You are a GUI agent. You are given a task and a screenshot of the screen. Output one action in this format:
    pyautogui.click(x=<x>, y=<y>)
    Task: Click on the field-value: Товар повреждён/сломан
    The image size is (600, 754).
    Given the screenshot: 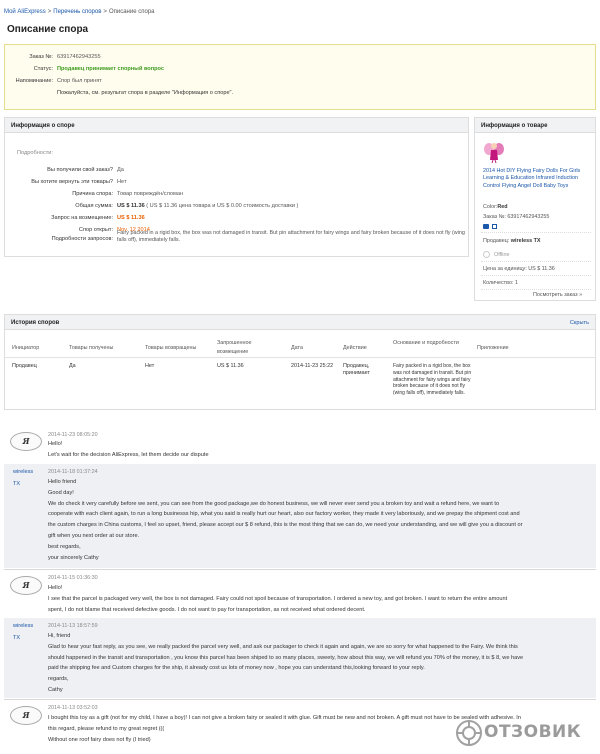 What is the action you would take?
    pyautogui.click(x=150, y=194)
    